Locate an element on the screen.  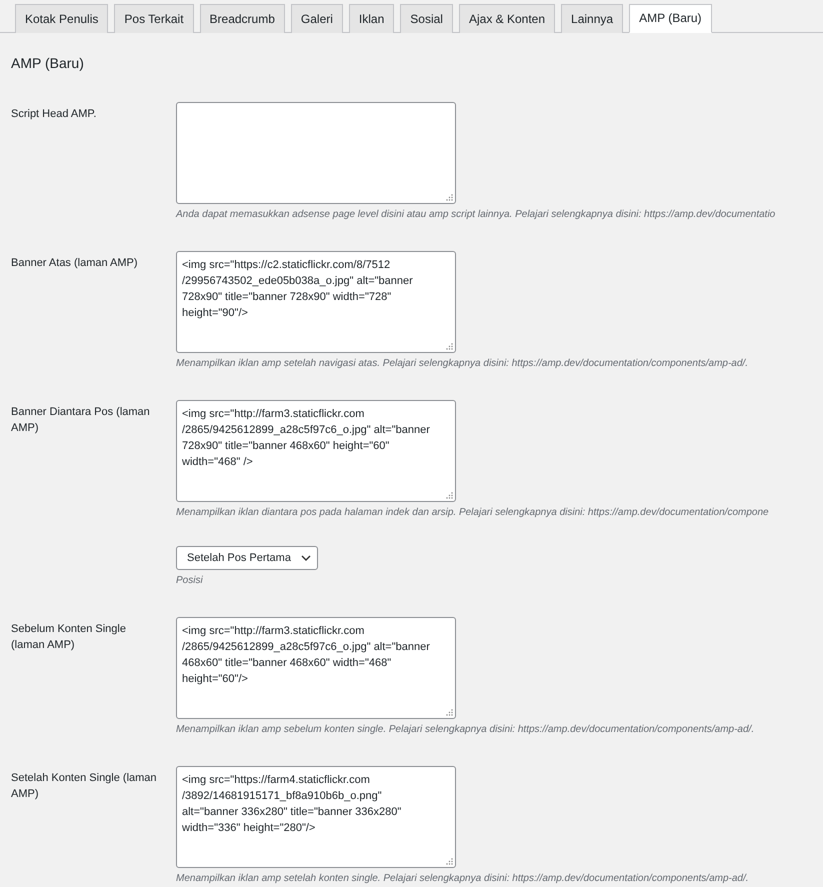
tab: Breadcrumb is located at coordinates (242, 18).